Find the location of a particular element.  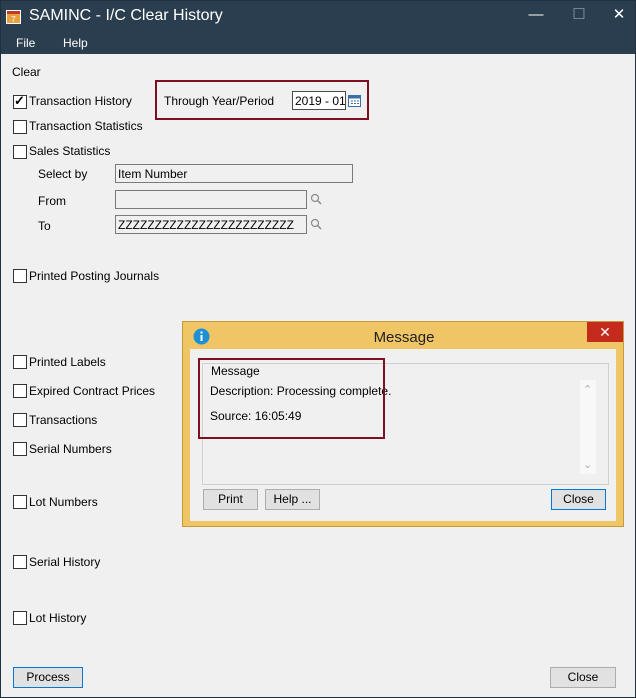

clear-heading: Clear is located at coordinates (26, 72).